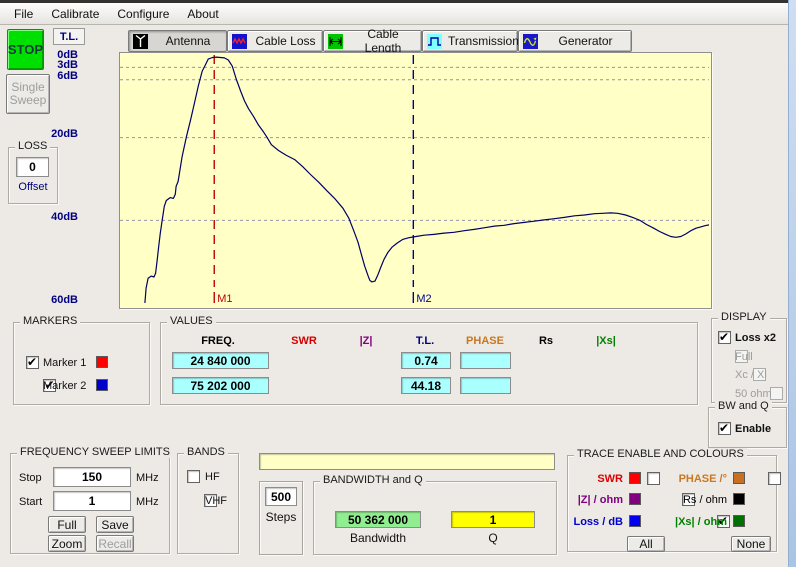  I want to click on swr-trace-checkbox, so click(653, 478).